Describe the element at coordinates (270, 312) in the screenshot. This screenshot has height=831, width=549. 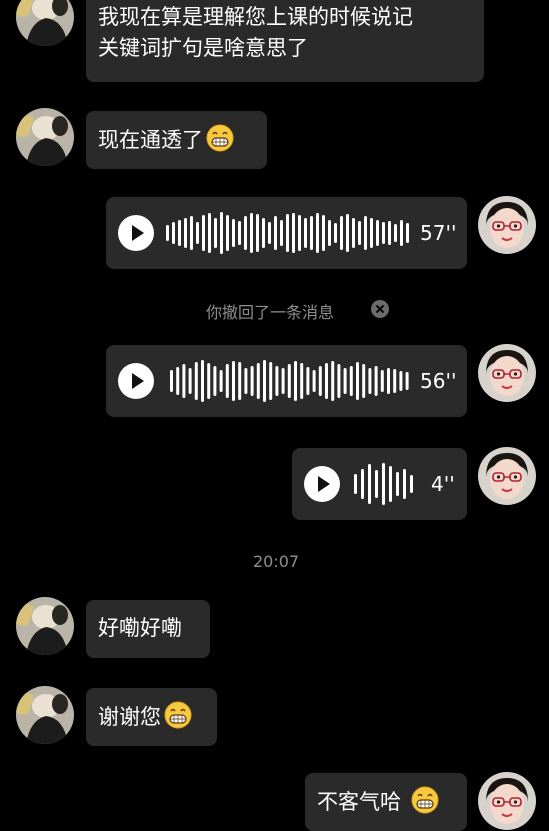
I see `recall-notice: 你撤回了一条消息` at that location.